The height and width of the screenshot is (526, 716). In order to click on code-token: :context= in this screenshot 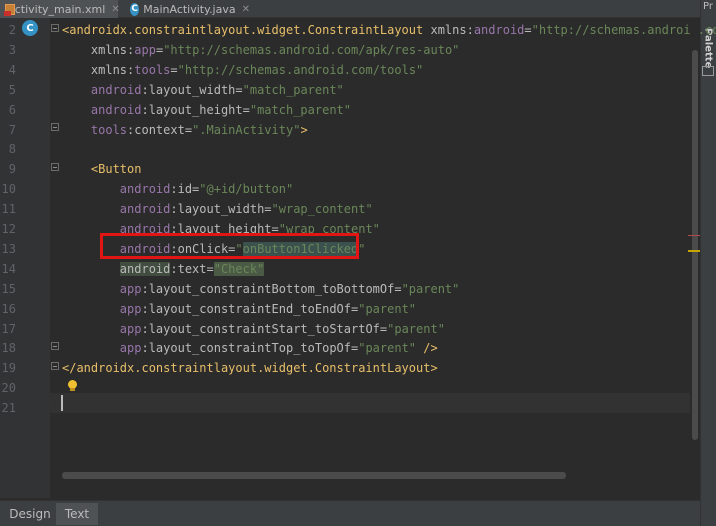, I will do `click(160, 129)`.